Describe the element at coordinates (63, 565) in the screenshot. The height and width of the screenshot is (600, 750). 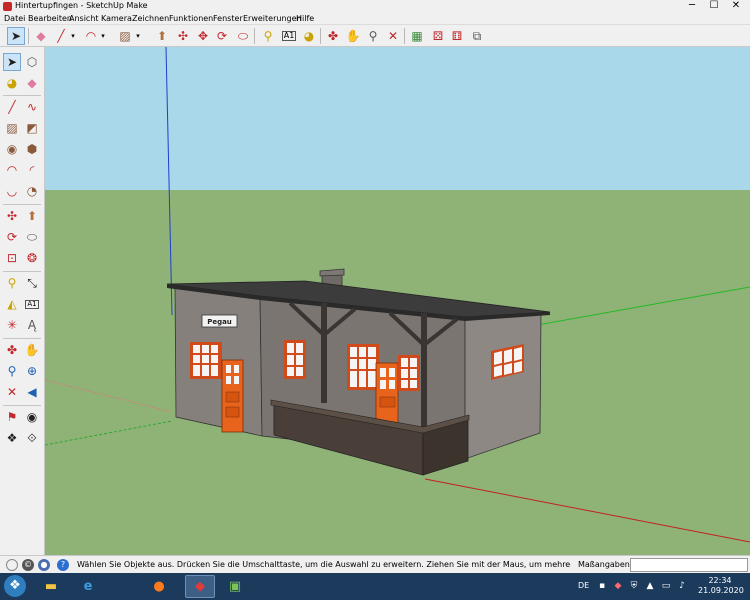
I see `help-icon: ?` at that location.